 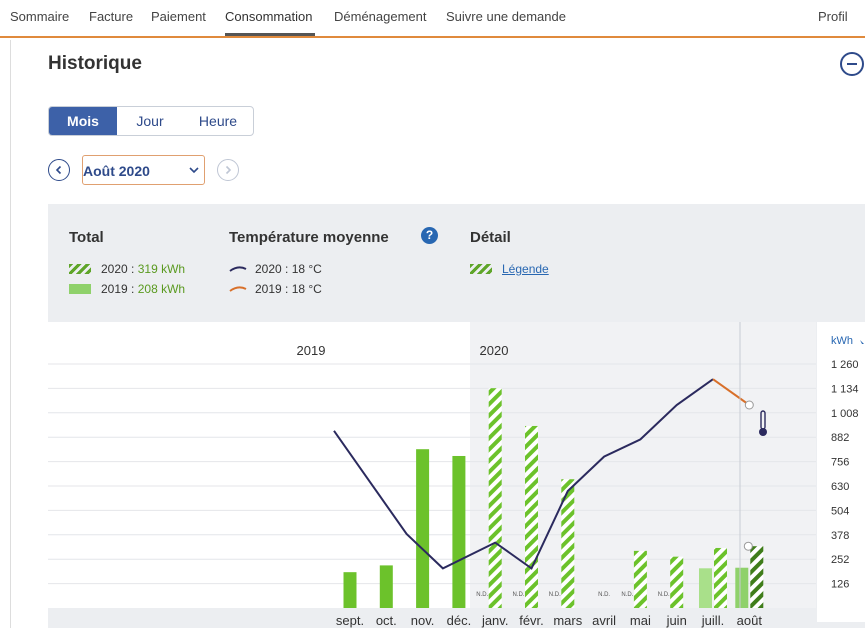 What do you see at coordinates (238, 289) in the screenshot?
I see `line-2019-icon` at bounding box center [238, 289].